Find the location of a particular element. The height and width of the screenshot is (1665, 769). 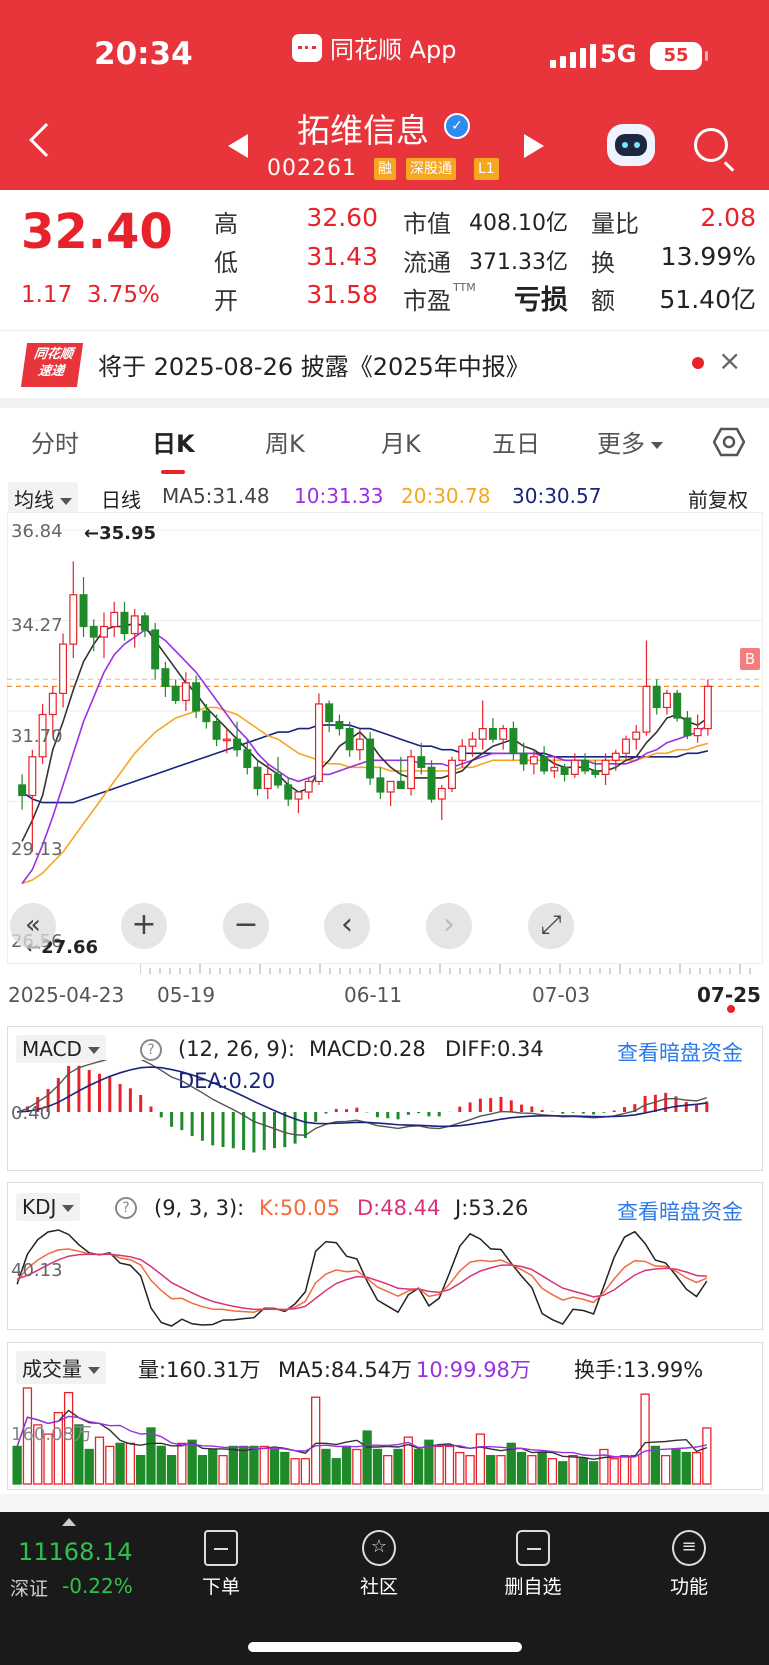

notice-banner: 同花顺 速递 将于 2025-08-26 披露《2025年中报》 is located at coordinates (384, 364).